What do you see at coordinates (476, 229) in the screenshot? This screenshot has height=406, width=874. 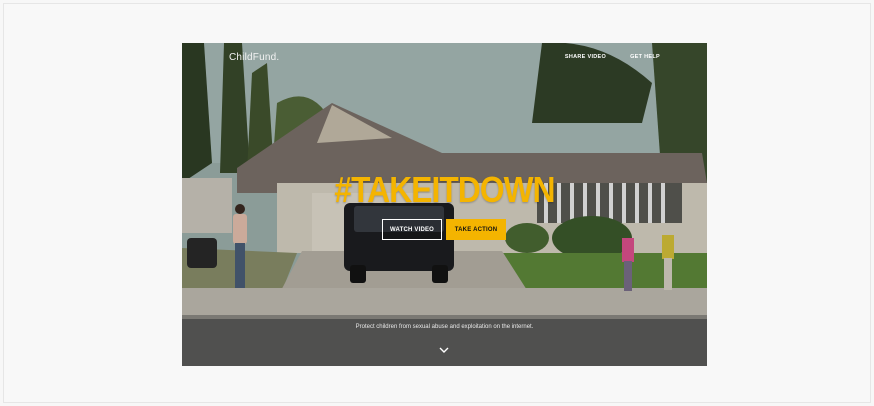 I see `take-action-button: TAKE ACTION` at bounding box center [476, 229].